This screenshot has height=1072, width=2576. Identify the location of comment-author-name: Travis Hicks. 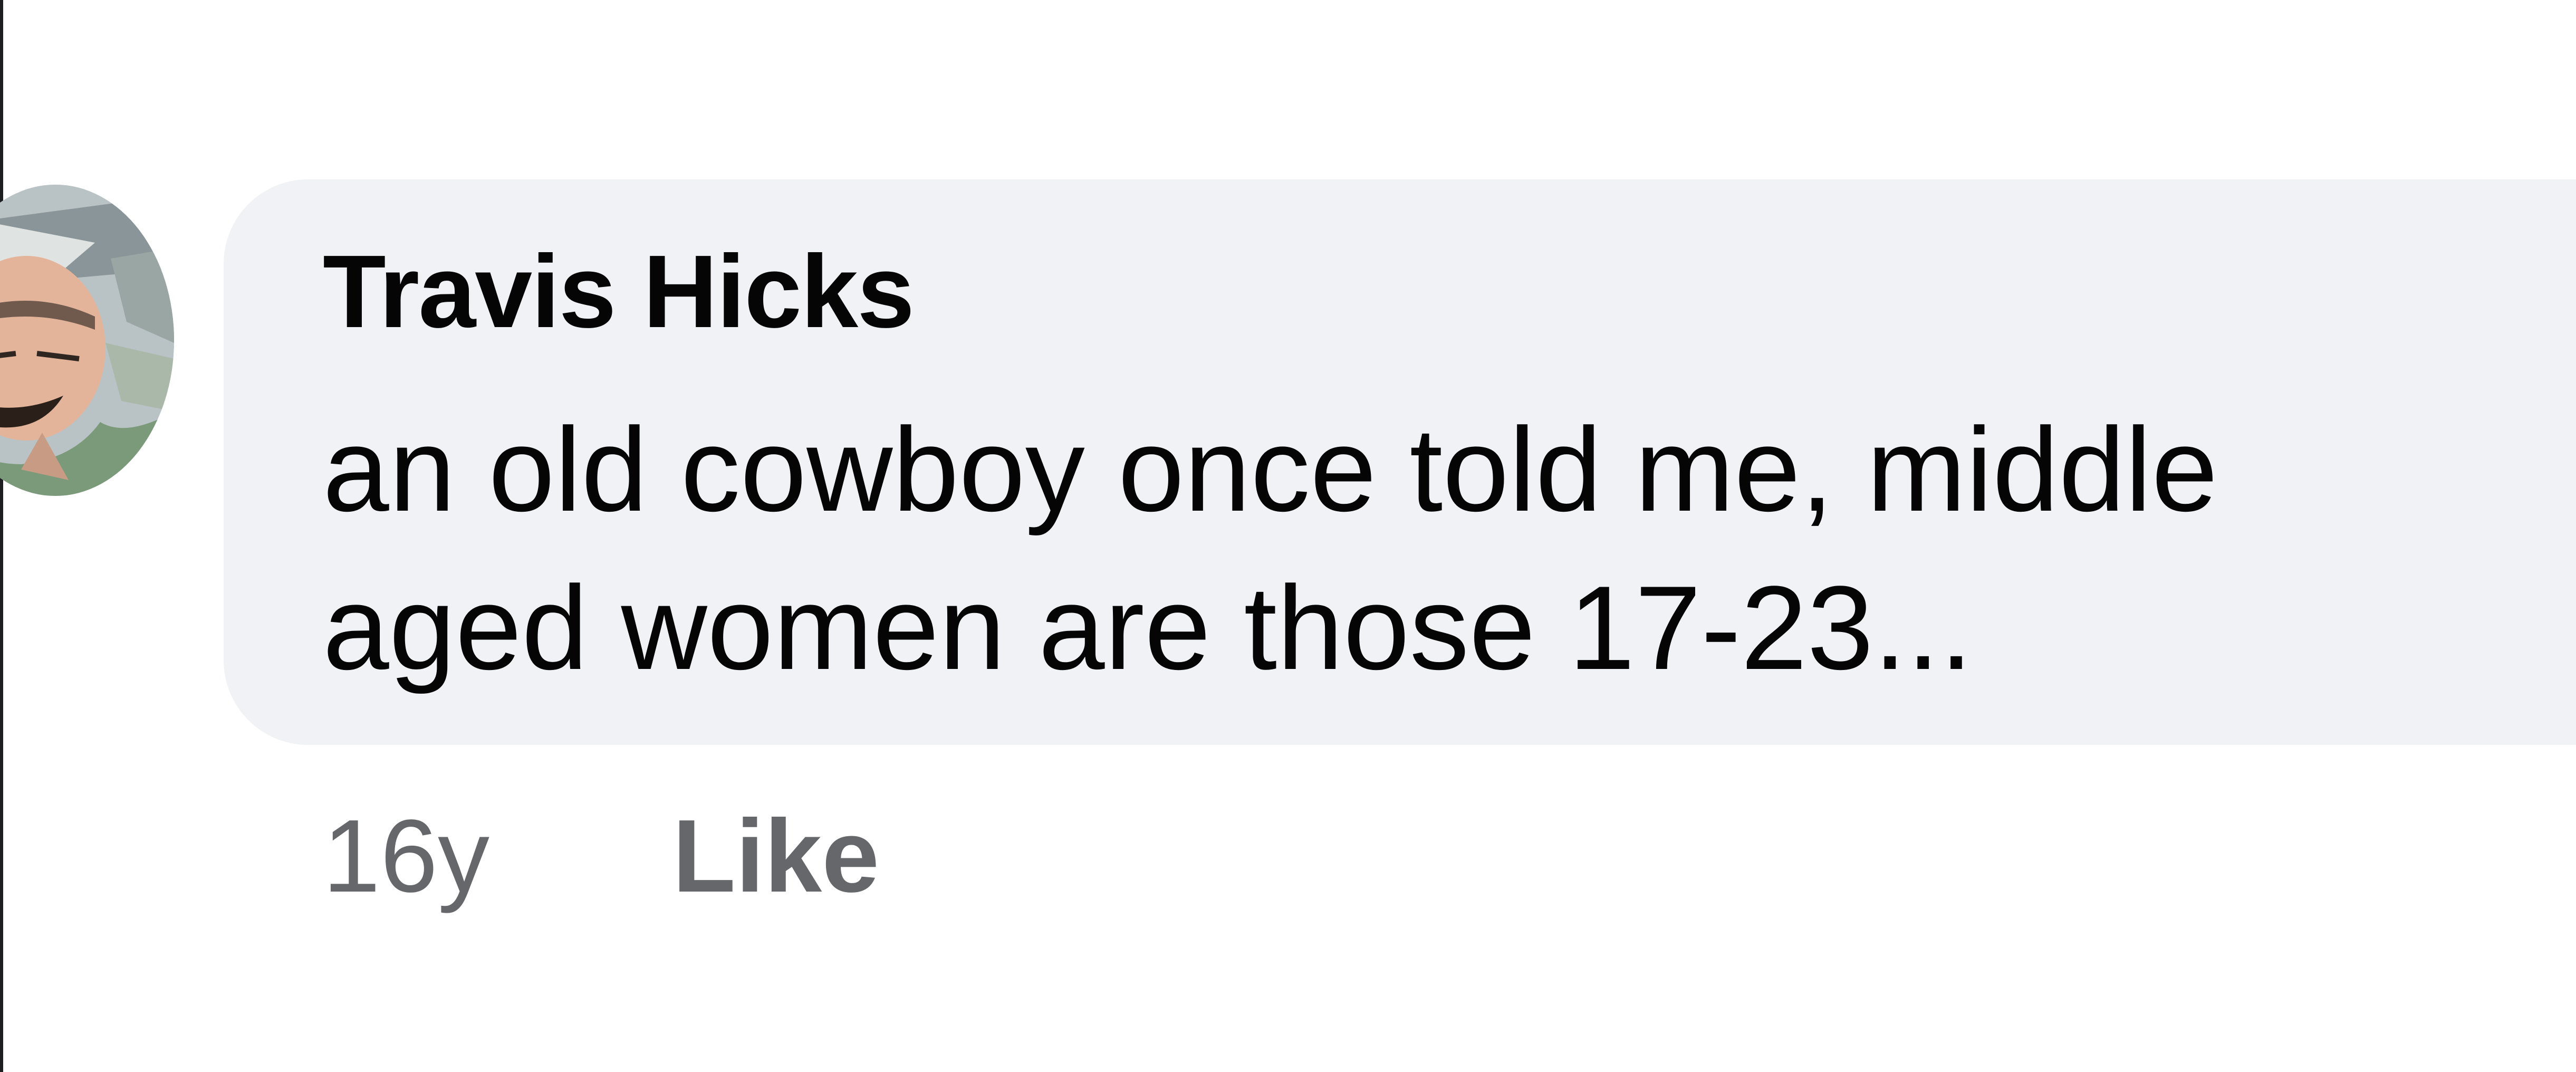
(619, 291).